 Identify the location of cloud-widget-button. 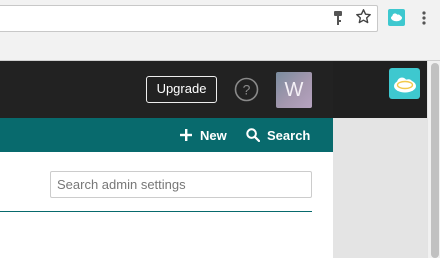
(404, 83).